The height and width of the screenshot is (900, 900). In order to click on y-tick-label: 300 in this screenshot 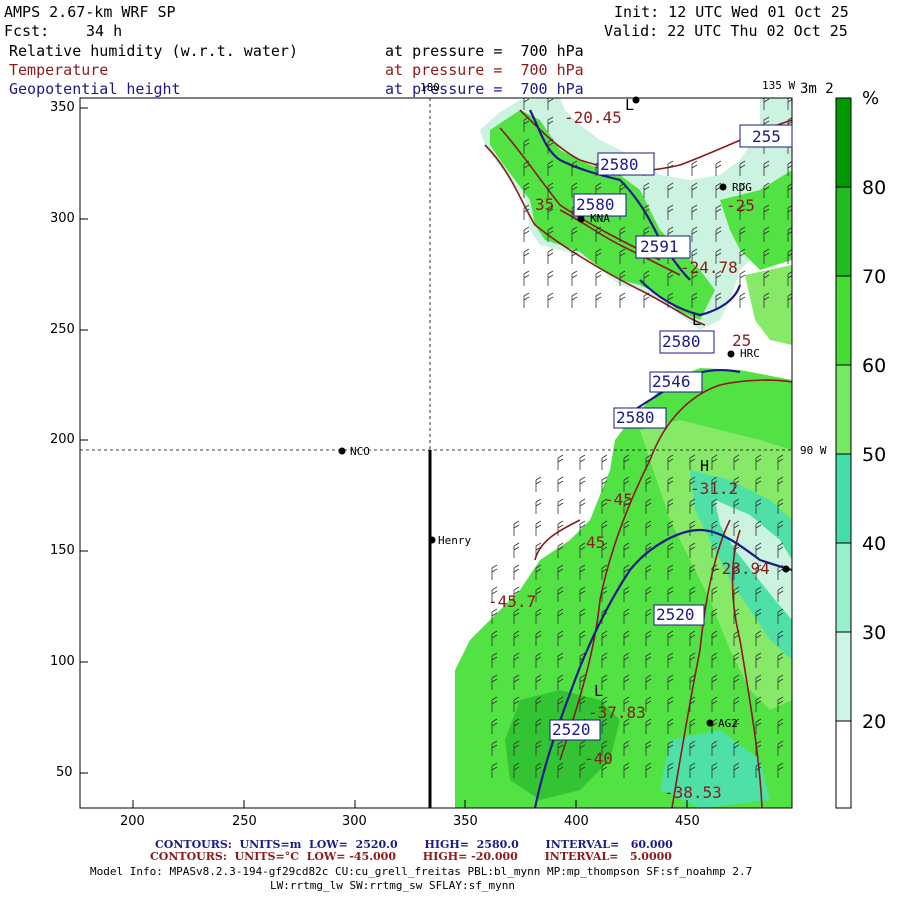, I will do `click(62, 218)`.